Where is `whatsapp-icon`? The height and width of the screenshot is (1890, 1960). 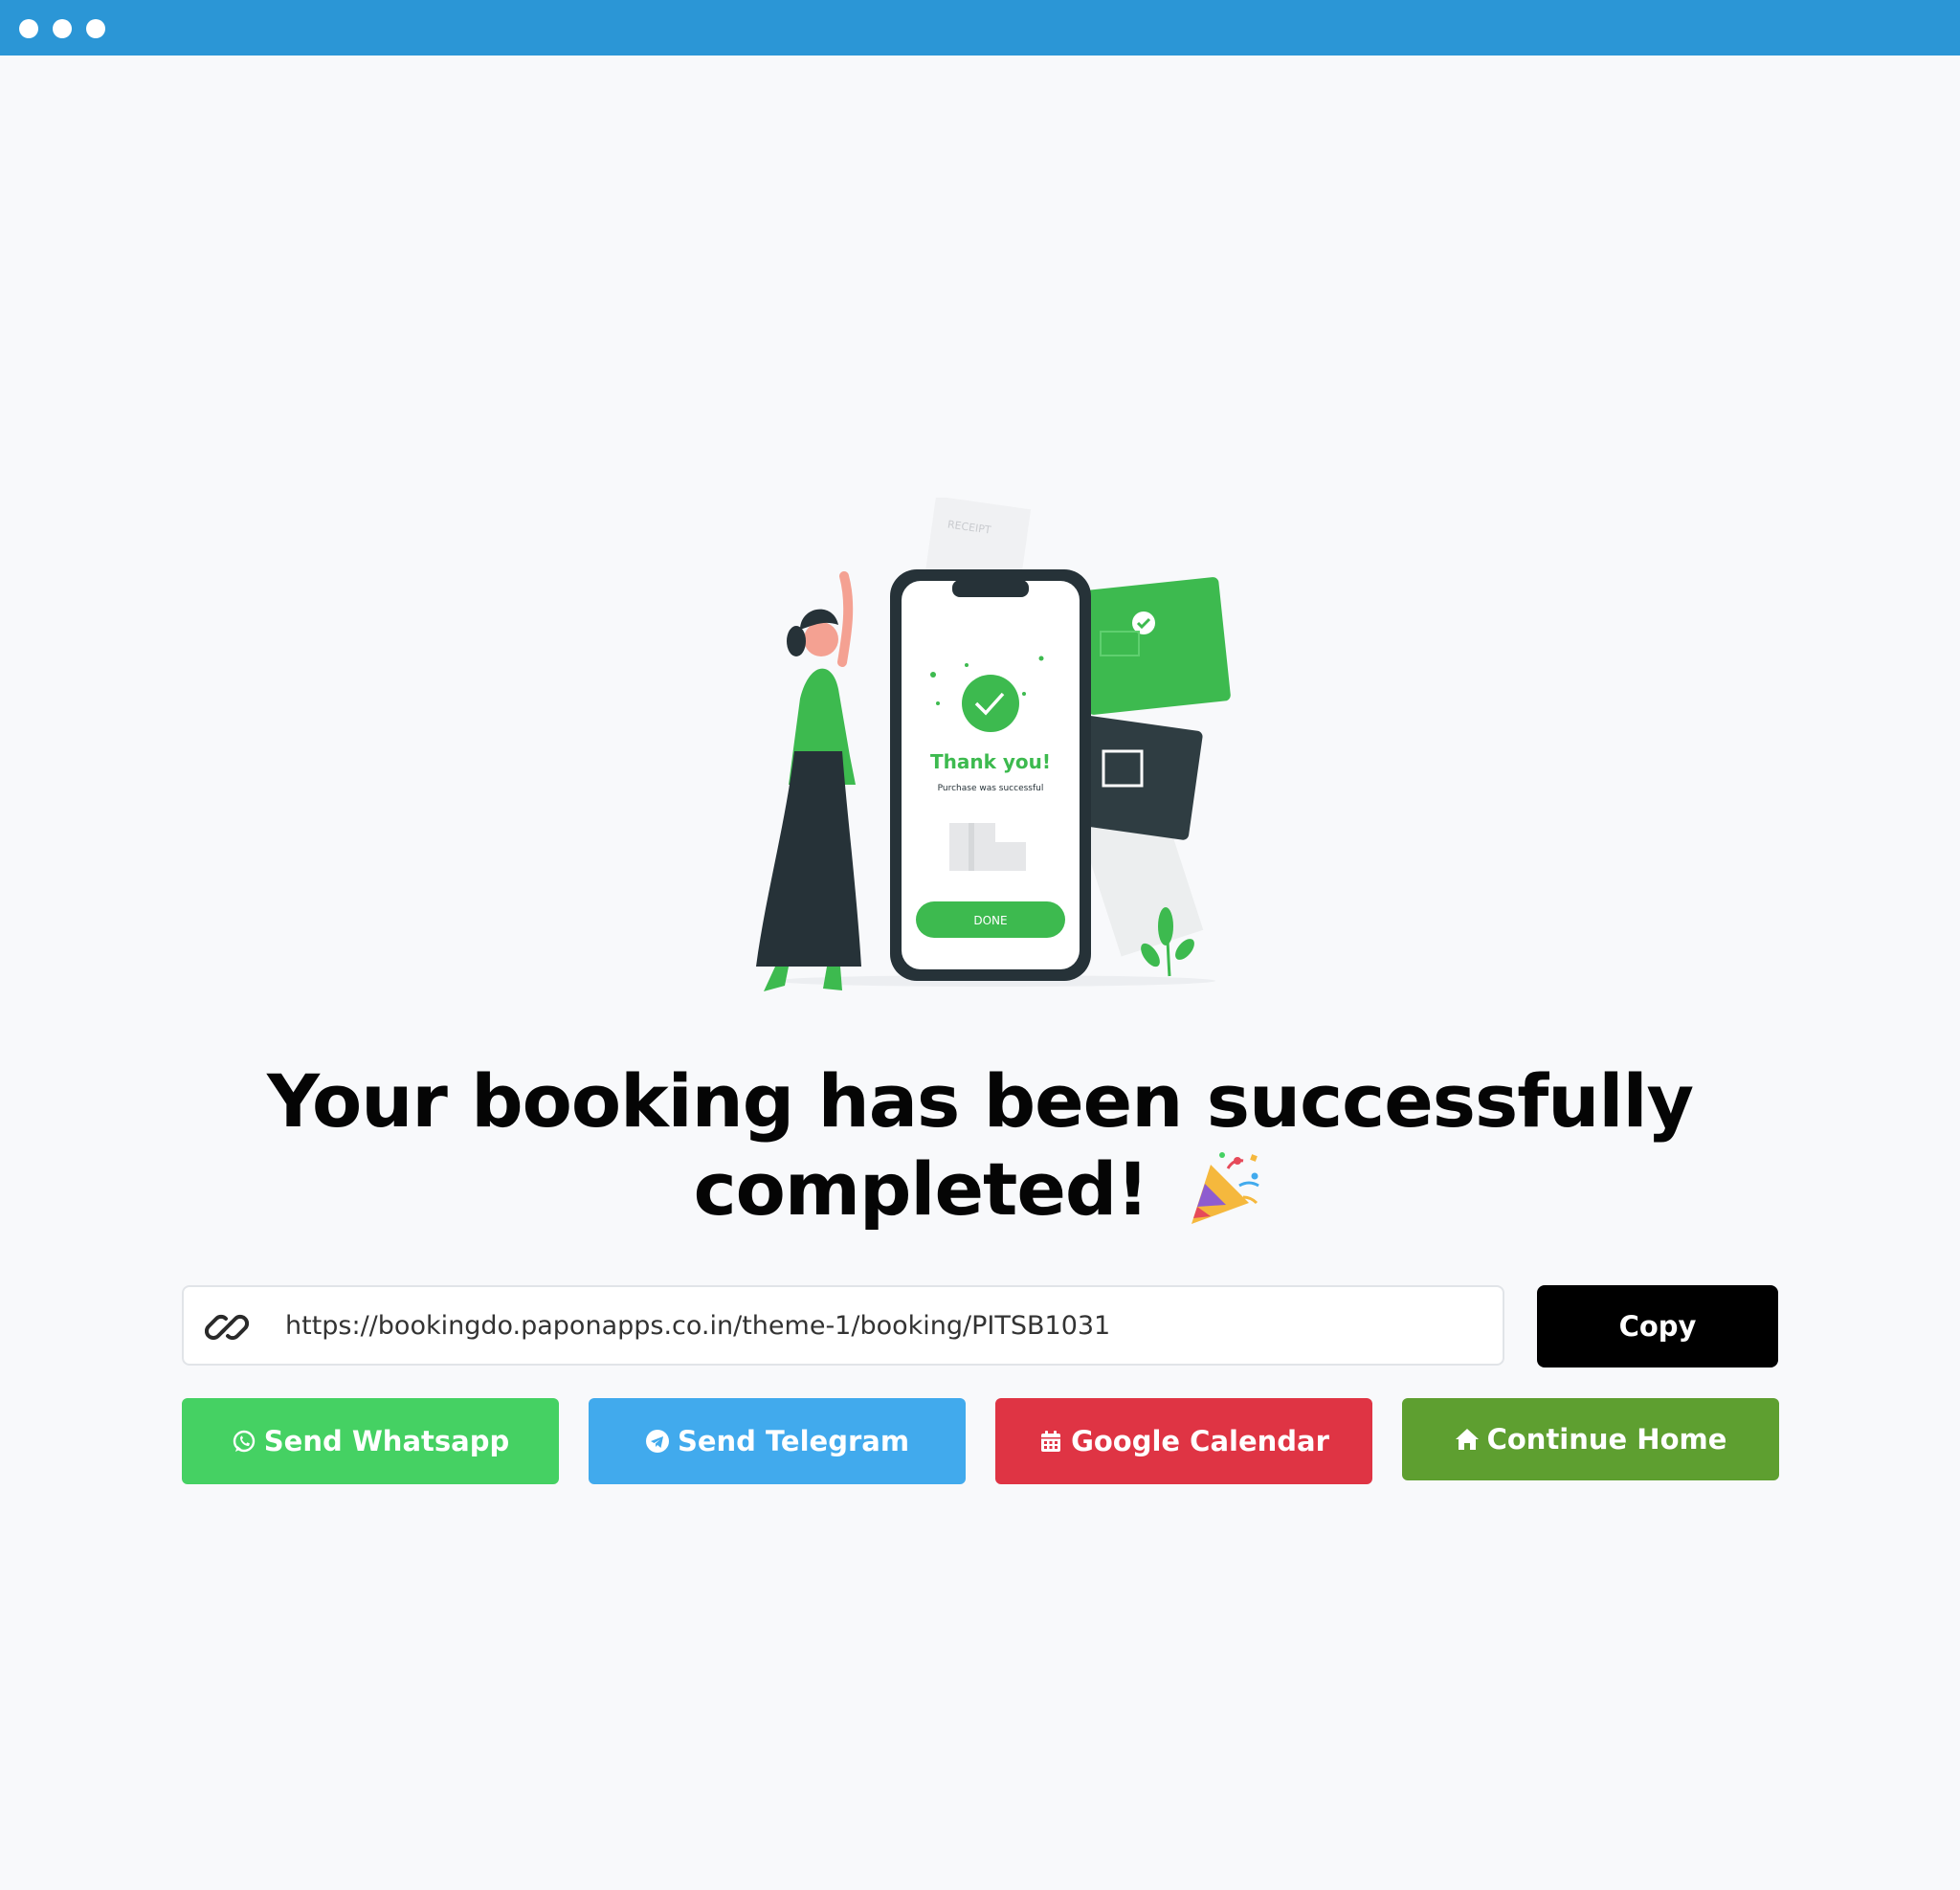
whatsapp-icon is located at coordinates (244, 1441).